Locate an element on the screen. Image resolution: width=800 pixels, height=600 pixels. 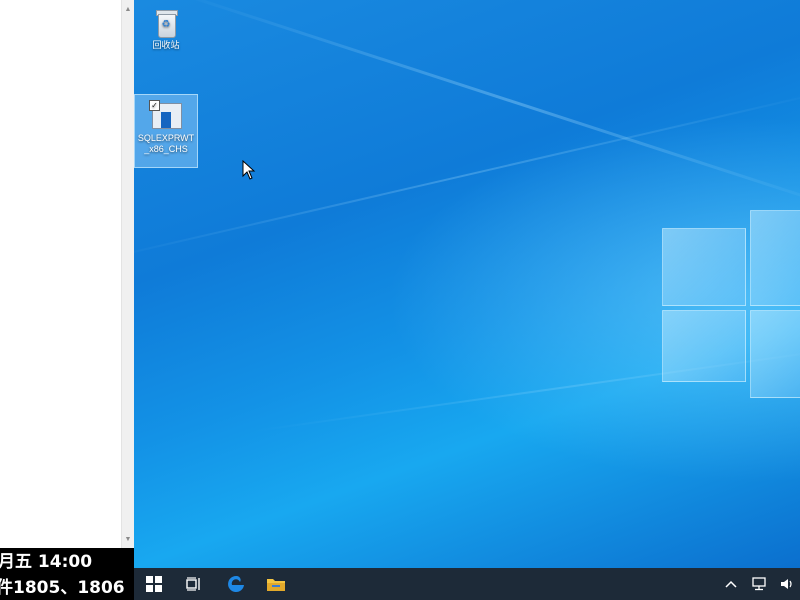
video-caption: 月五 14:00 件1805、1806 is located at coordinates (67, 574).